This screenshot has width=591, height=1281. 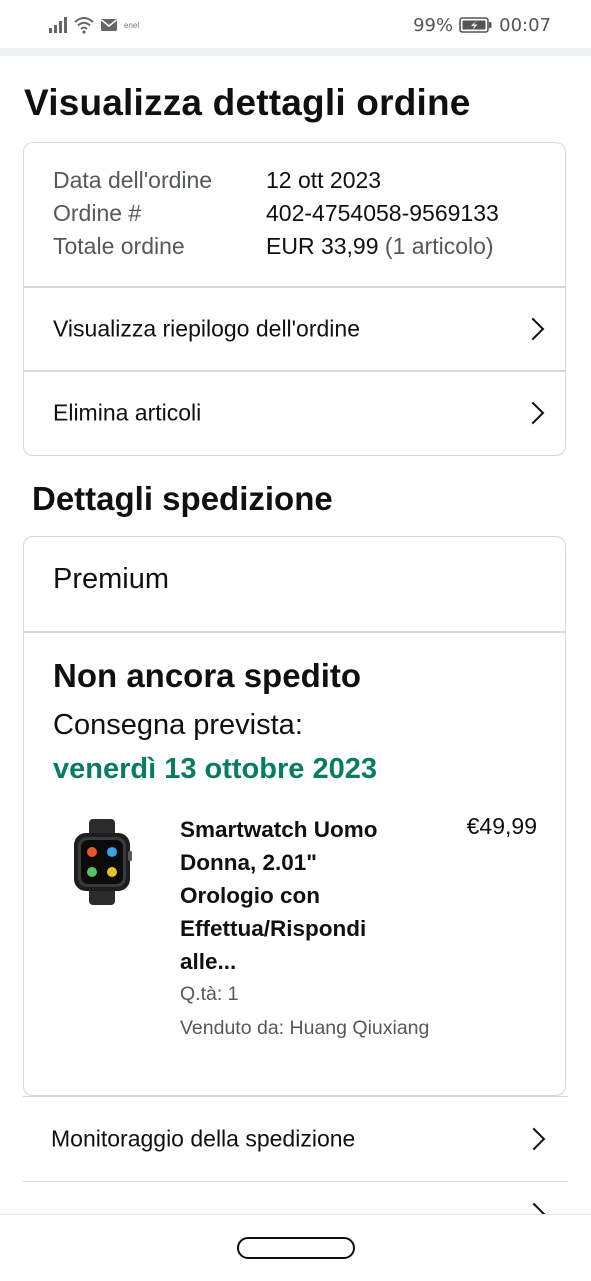 What do you see at coordinates (215, 769) in the screenshot?
I see `delivery-date: venerdì 13 ottobre 2023` at bounding box center [215, 769].